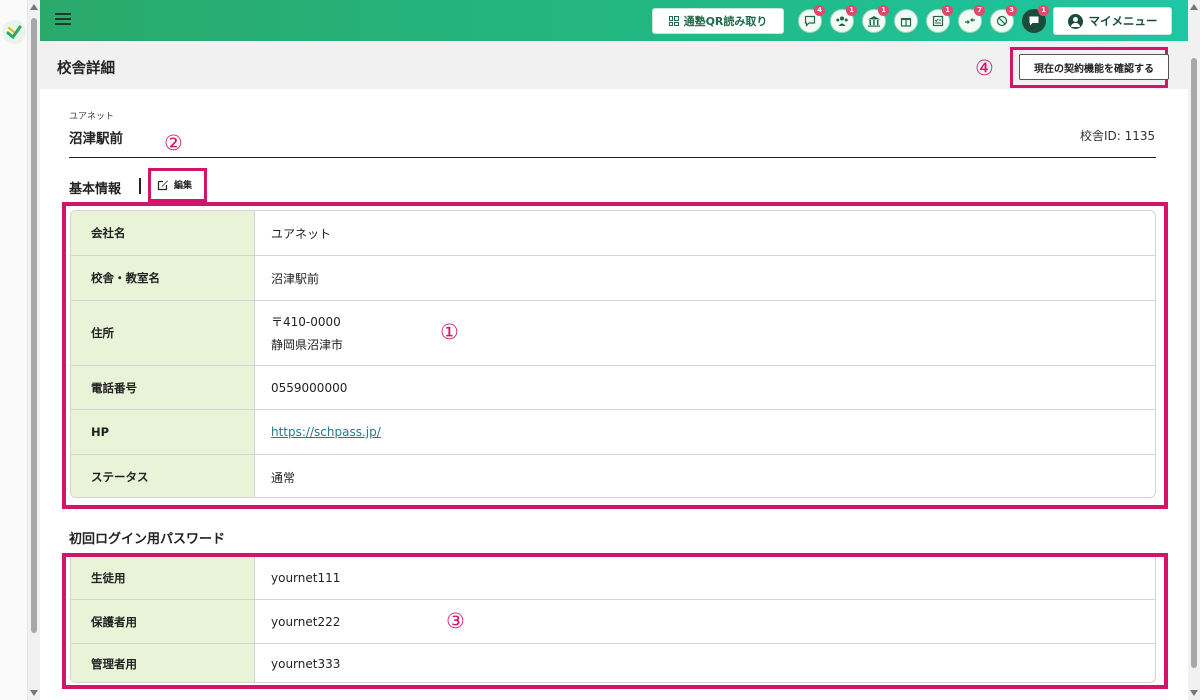 This screenshot has width=1200, height=700. I want to click on row-value: yournet111, so click(306, 578).